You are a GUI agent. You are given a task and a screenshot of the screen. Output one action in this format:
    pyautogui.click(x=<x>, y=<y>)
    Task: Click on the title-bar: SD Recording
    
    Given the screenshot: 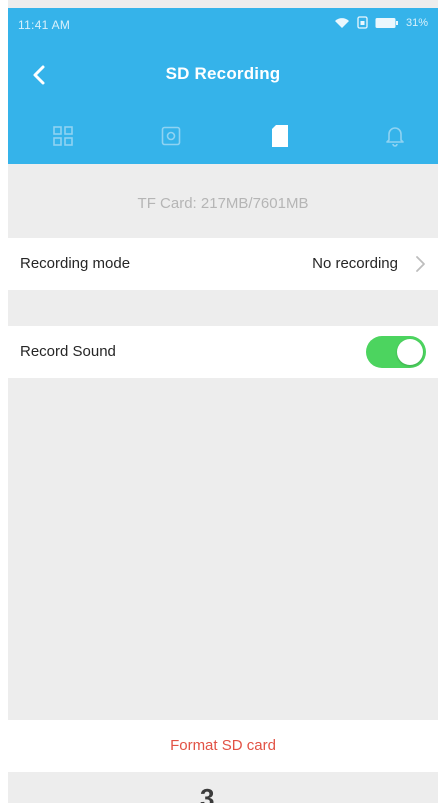 What is the action you would take?
    pyautogui.click(x=223, y=76)
    